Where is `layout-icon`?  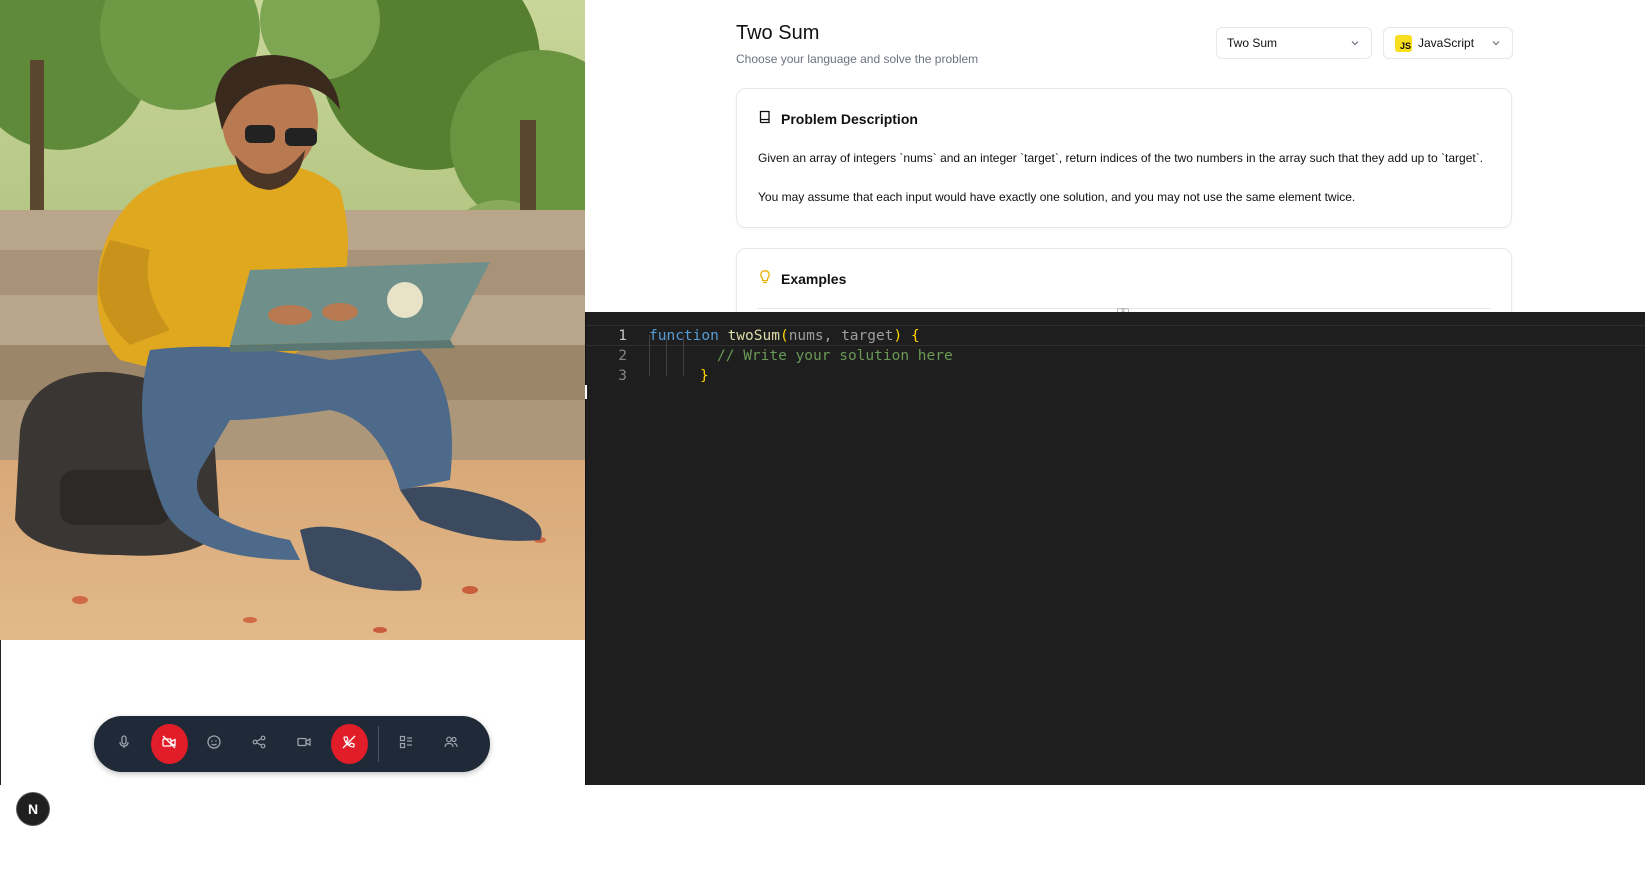
layout-icon is located at coordinates (406, 744).